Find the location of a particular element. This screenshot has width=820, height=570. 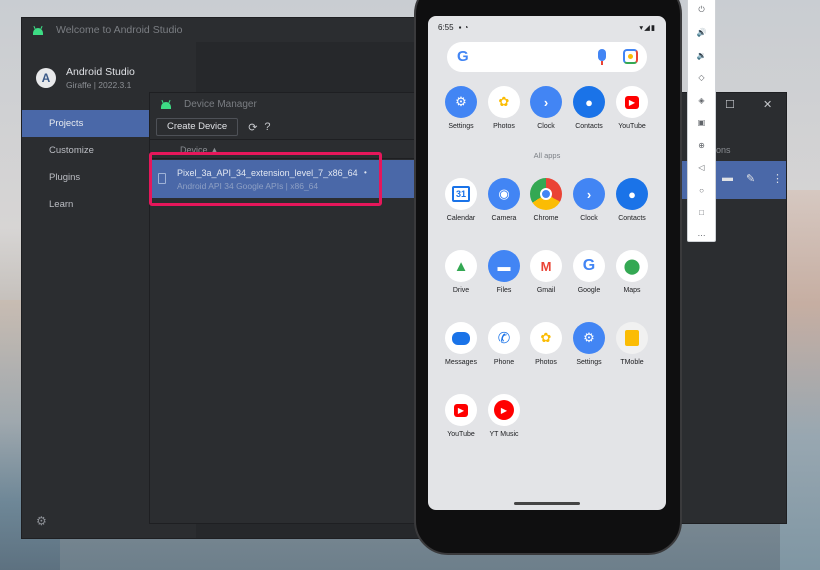

home-icon: ○ is located at coordinates (701, 190).